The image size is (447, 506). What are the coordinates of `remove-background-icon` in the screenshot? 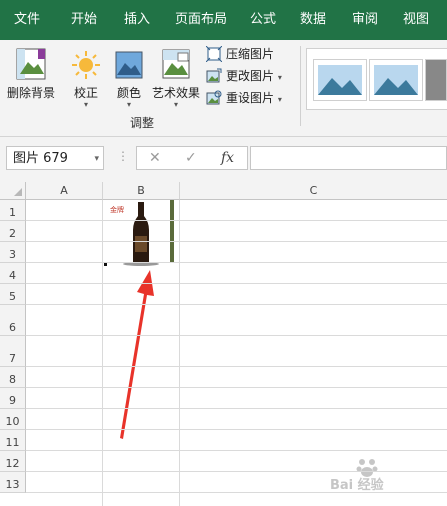 It's located at (31, 64).